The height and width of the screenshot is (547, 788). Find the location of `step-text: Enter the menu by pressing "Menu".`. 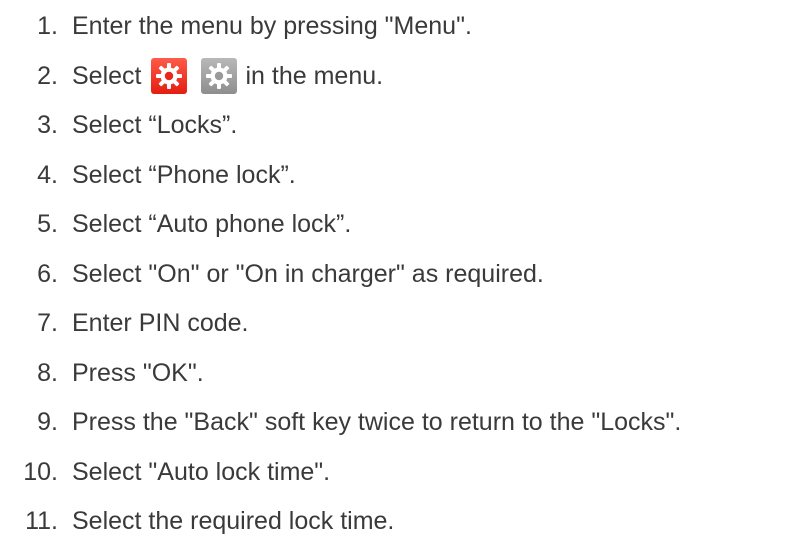

step-text: Enter the menu by pressing "Menu". is located at coordinates (272, 26).